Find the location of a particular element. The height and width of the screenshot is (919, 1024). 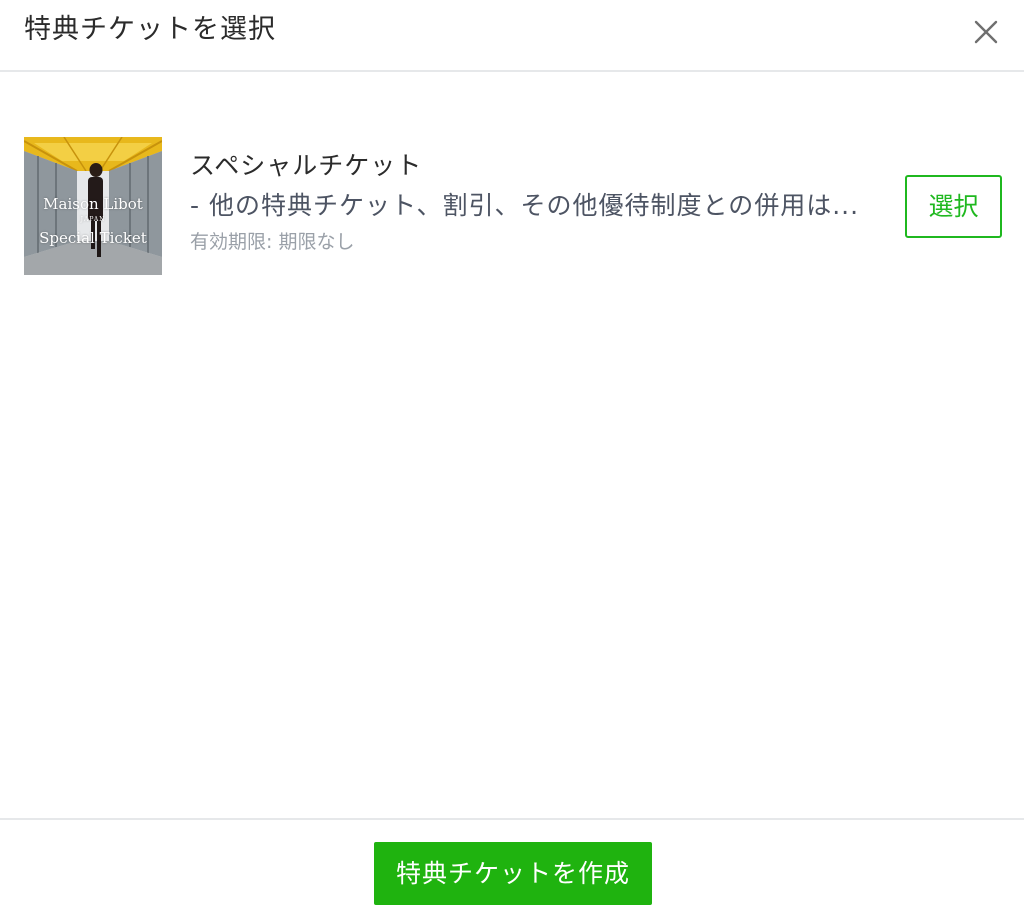

close-icon is located at coordinates (986, 32).